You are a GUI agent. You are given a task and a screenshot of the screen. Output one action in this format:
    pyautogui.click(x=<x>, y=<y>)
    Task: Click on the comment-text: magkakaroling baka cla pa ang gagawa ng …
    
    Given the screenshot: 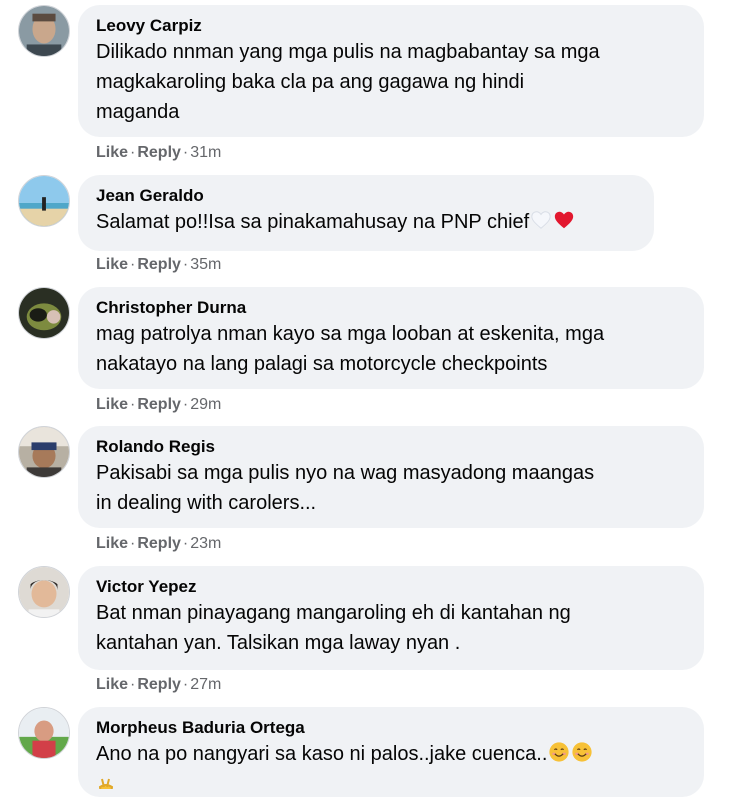 What is the action you would take?
    pyautogui.click(x=310, y=82)
    